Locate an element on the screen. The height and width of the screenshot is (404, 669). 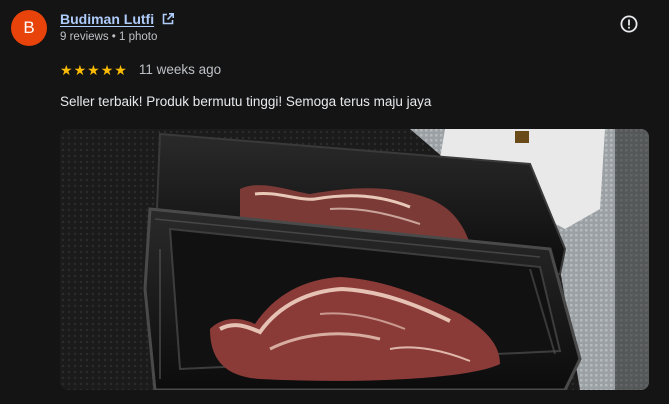
open-in-new-icon is located at coordinates (168, 19).